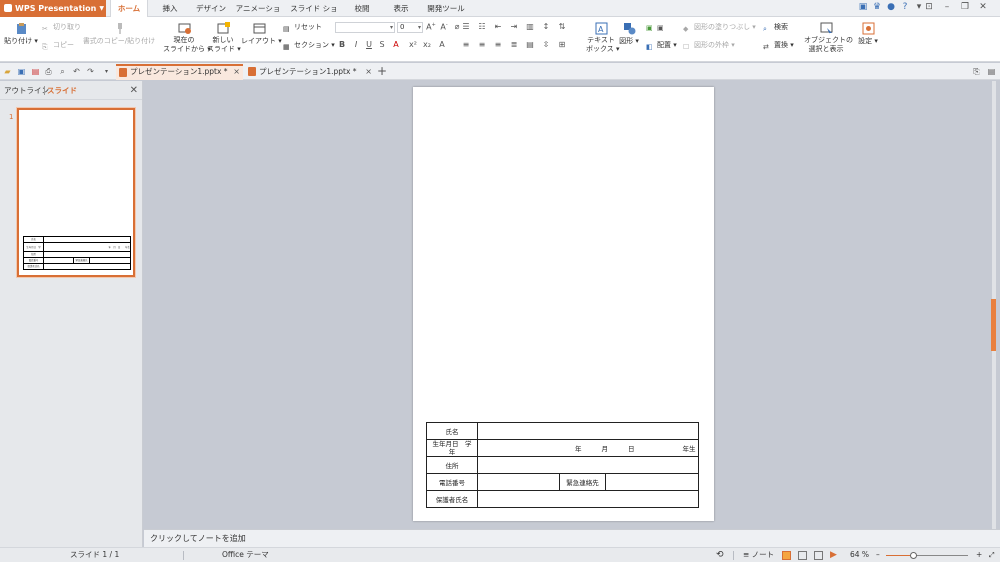 The image size is (1000, 562). I want to click on align-left-icon: ≡, so click(466, 44).